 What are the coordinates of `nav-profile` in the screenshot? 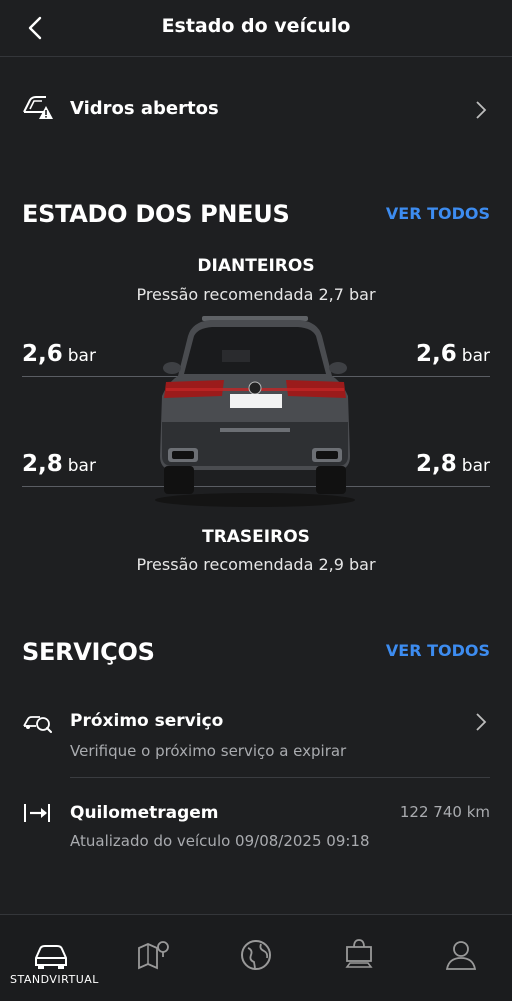 It's located at (461, 955).